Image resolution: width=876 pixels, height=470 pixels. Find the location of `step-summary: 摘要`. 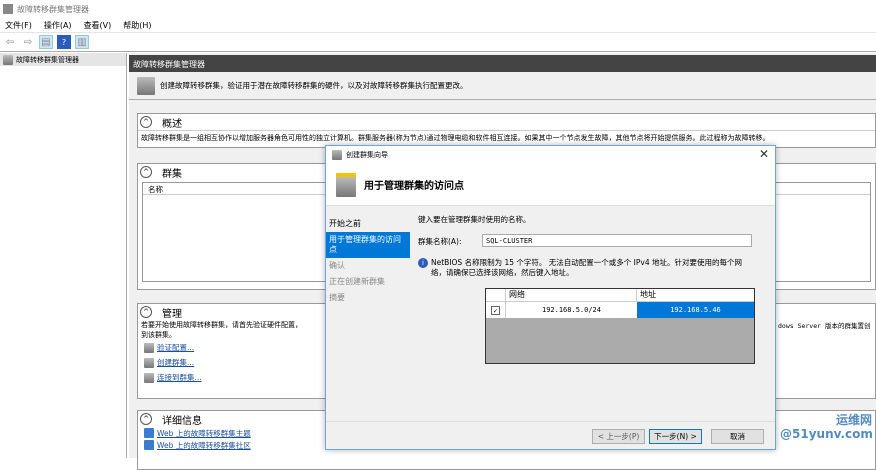

step-summary: 摘要 is located at coordinates (337, 297).